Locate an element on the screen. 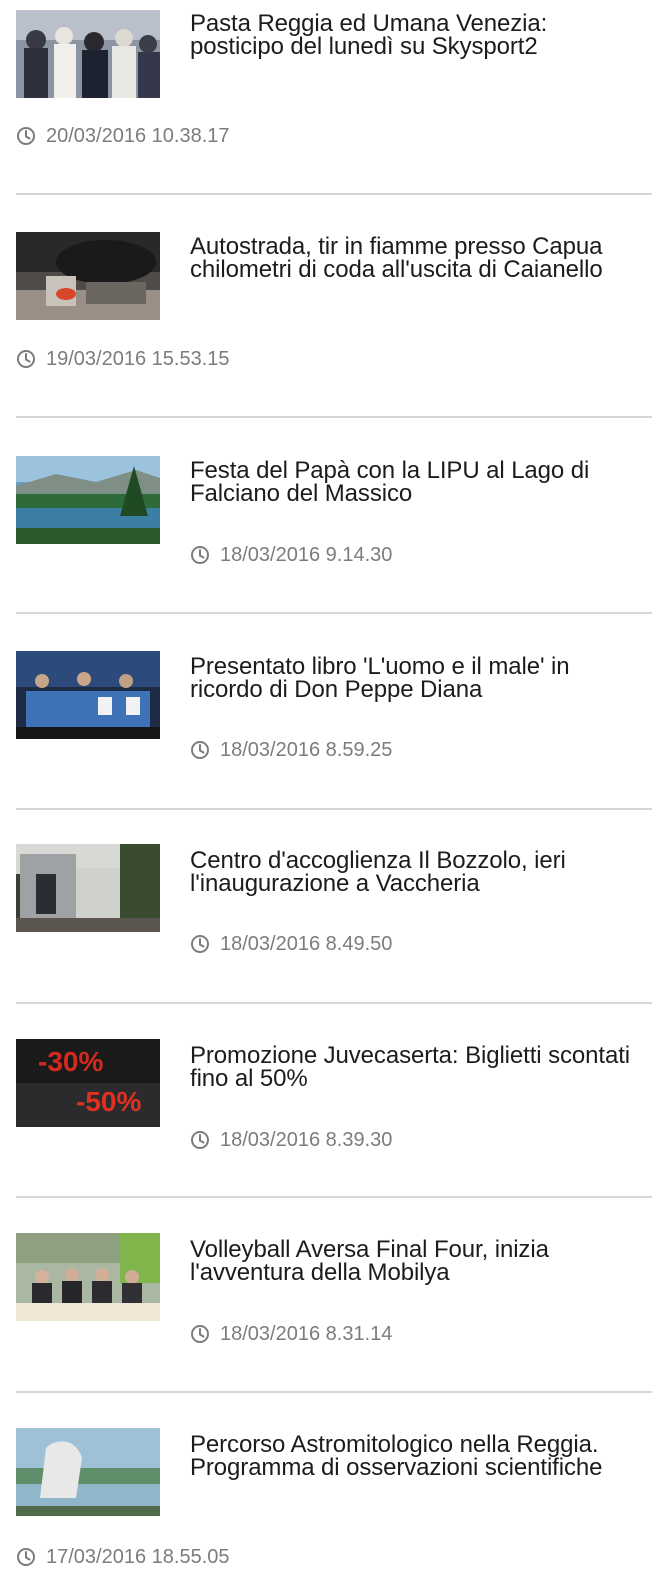  date-text: 18/03/2016 8.59.25 is located at coordinates (306, 750).